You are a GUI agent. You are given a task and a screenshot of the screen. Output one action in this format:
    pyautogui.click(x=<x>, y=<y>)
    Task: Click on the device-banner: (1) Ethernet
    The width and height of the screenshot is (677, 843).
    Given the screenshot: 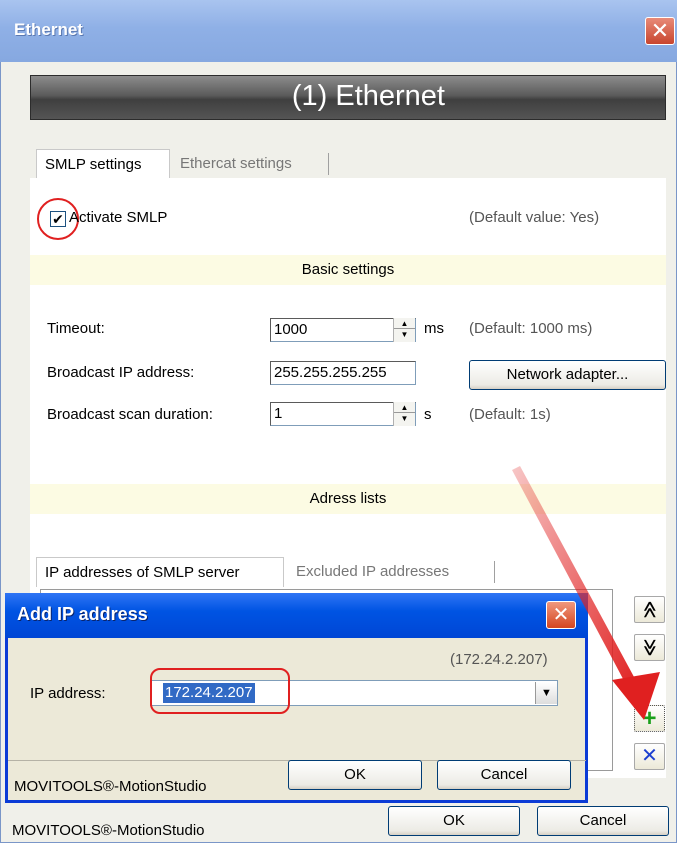 What is the action you would take?
    pyautogui.click(x=348, y=97)
    